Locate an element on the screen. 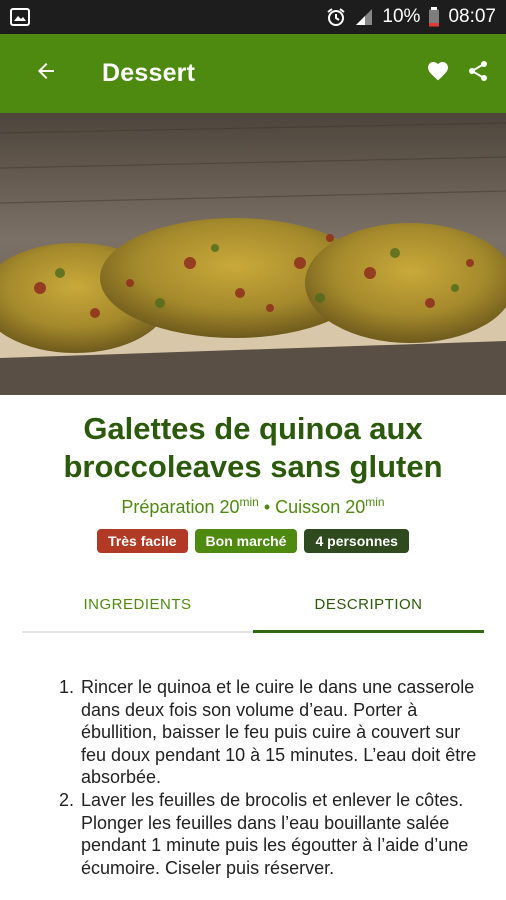 This screenshot has width=506, height=900. tab-bar: INGREDIENTS DESCRIPTION is located at coordinates (253, 605).